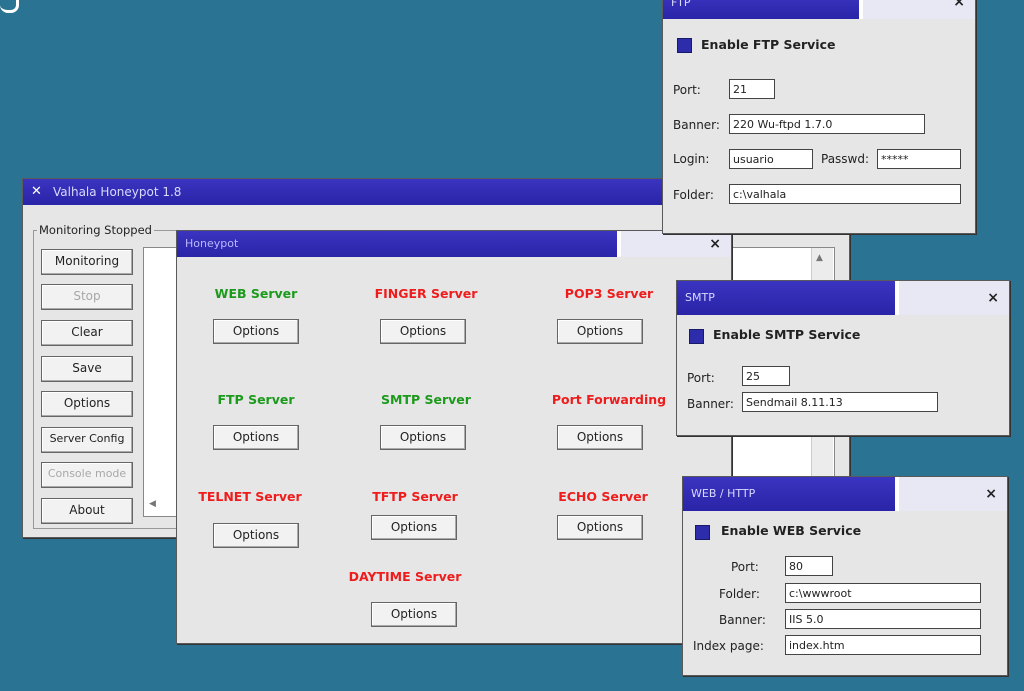 The width and height of the screenshot is (1024, 691). Describe the element at coordinates (728, 646) in the screenshot. I see `web-index-label: Index page:` at that location.